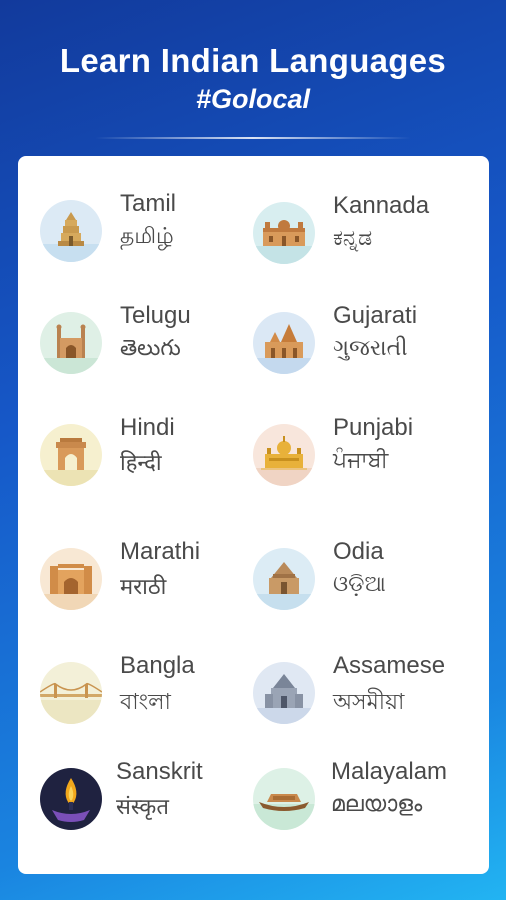 This screenshot has height=900, width=506. Describe the element at coordinates (375, 315) in the screenshot. I see `language-name: Gujarati` at that location.